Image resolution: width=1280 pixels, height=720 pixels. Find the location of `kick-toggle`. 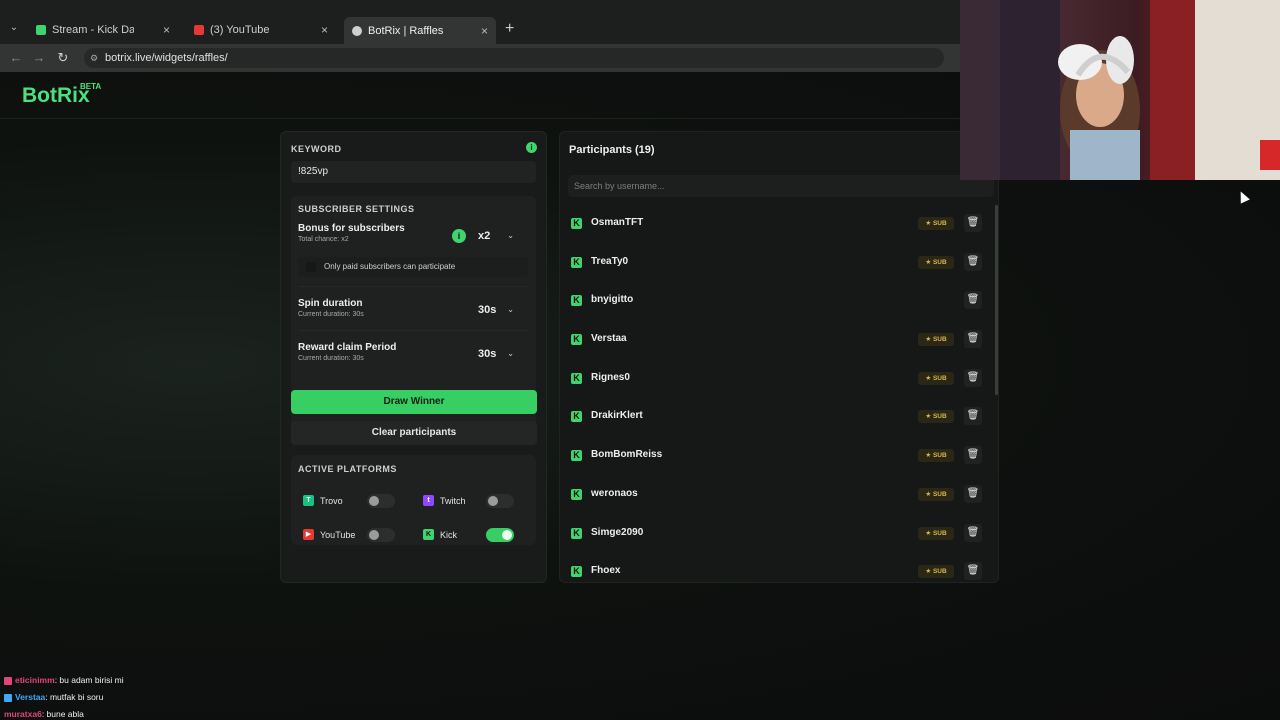

kick-toggle is located at coordinates (500, 535).